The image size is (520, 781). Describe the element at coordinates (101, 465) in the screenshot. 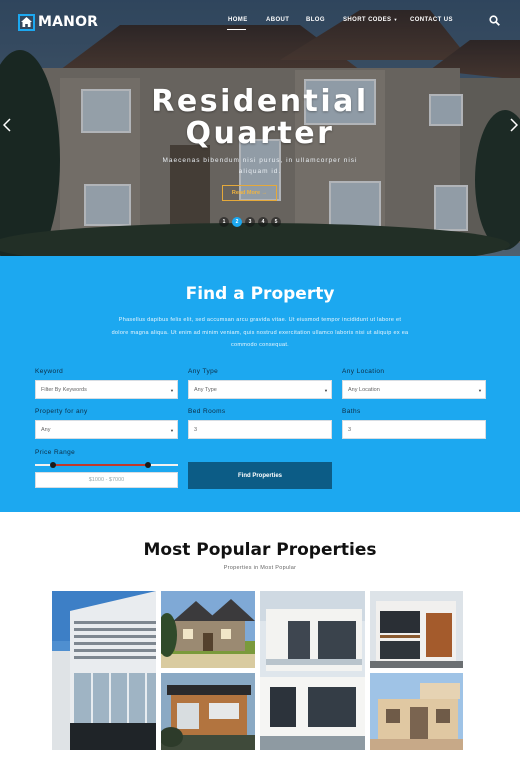

I see `slider-fill` at that location.